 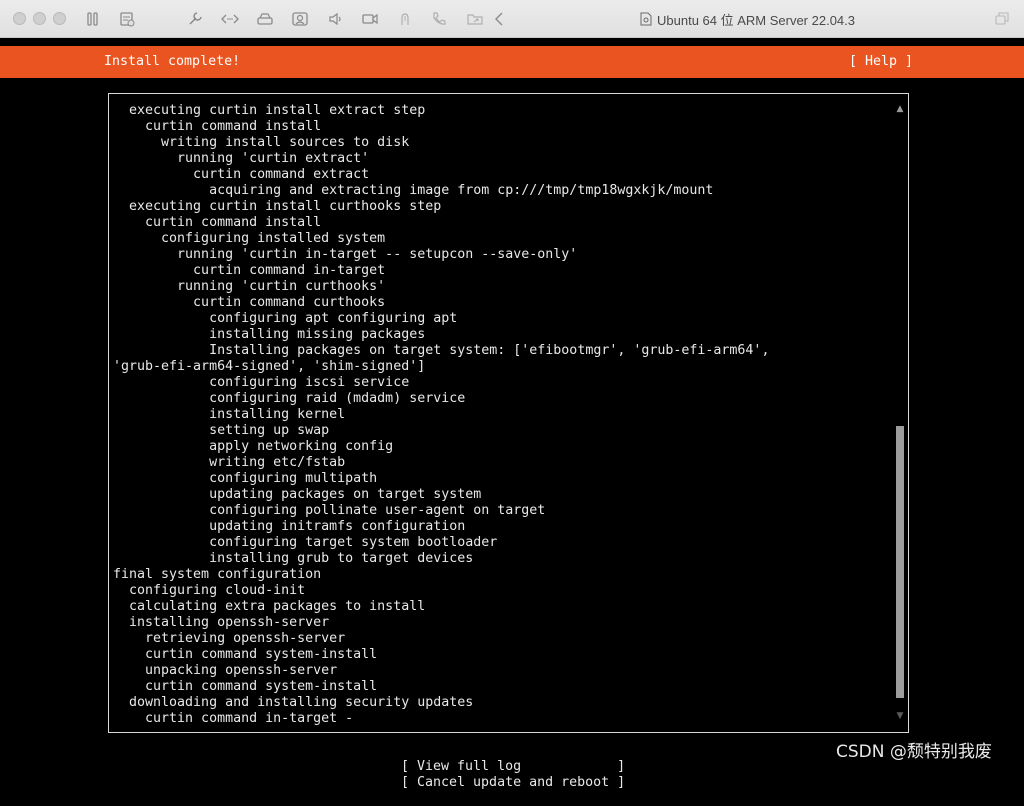 I want to click on log-line: executing curtin install curthooks step, so click(x=277, y=206).